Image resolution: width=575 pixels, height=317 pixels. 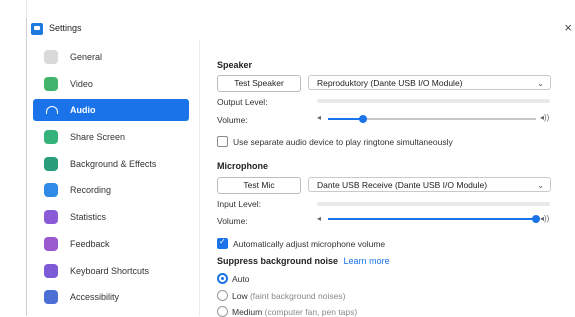 I want to click on auto-adjust-mic-label: Automatically adjust microphone volume, so click(x=309, y=244).